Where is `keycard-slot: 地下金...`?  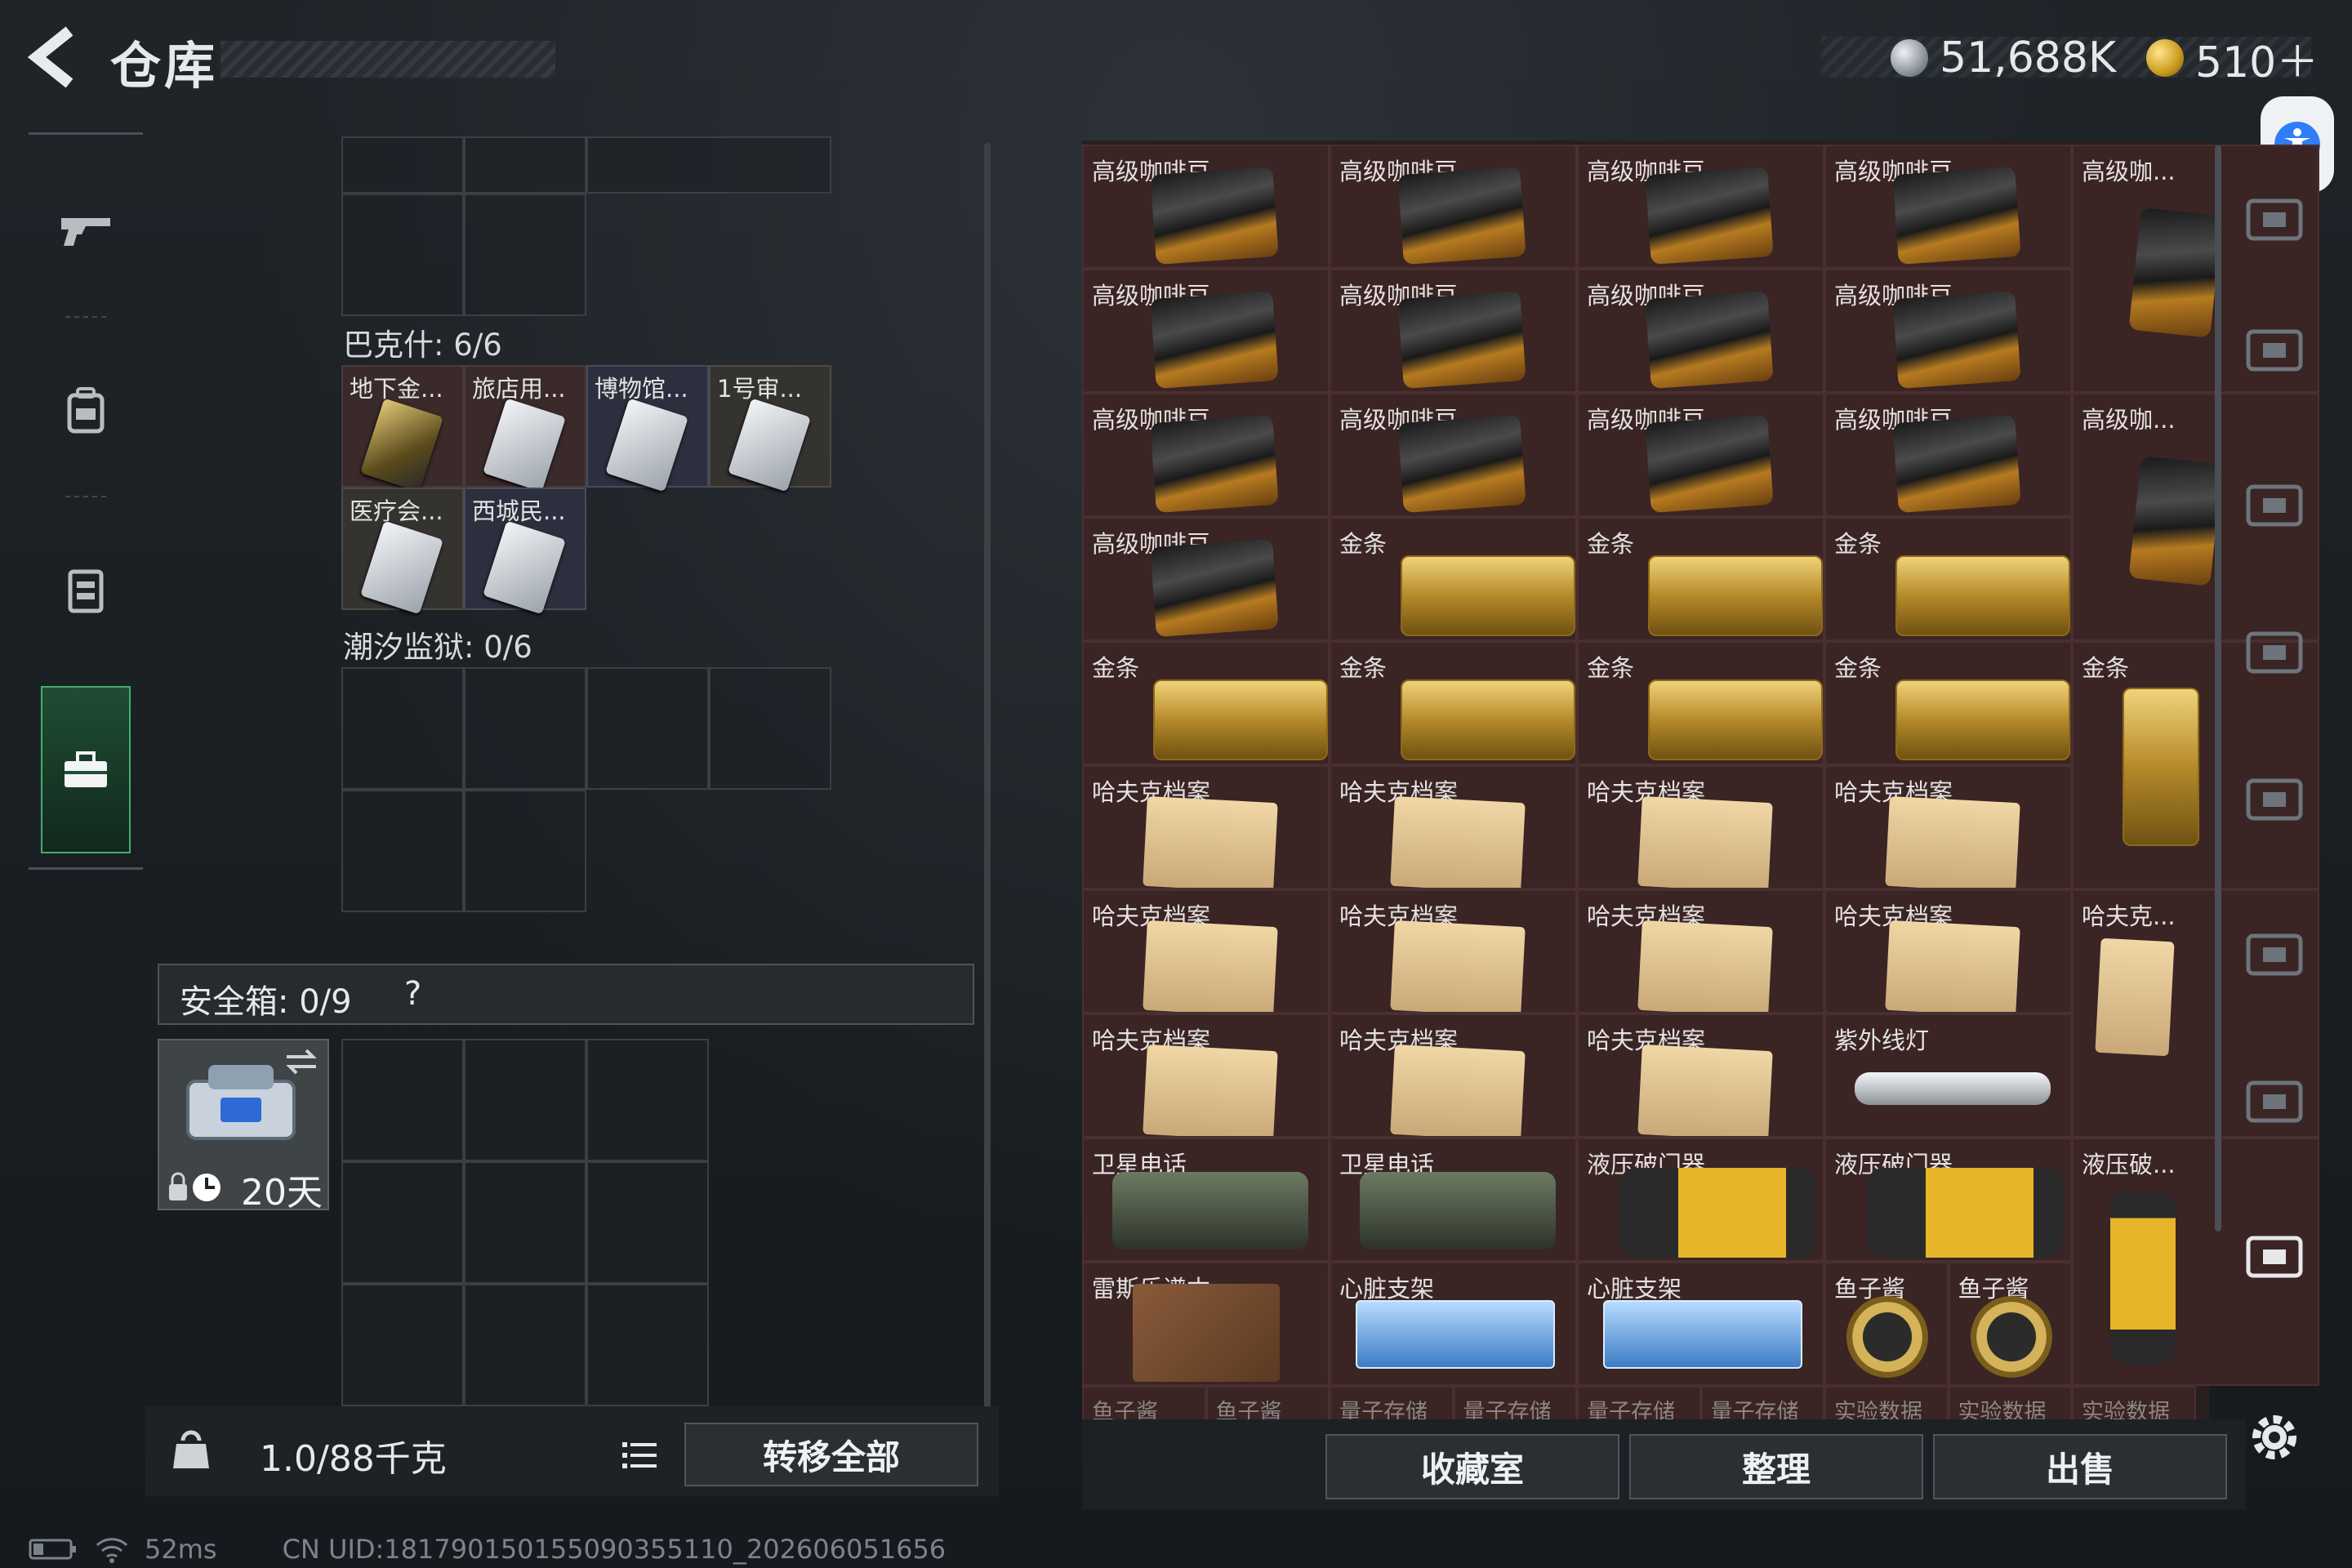 keycard-slot: 地下金... is located at coordinates (402, 428).